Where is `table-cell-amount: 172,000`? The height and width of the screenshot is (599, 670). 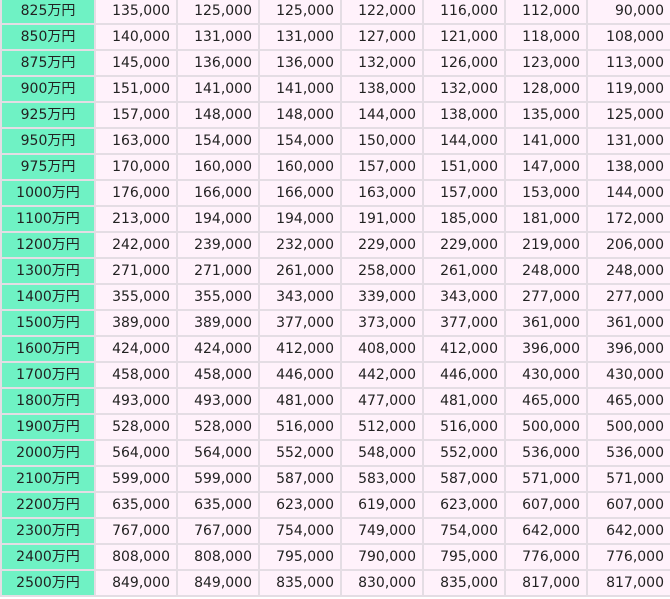 table-cell-amount: 172,000 is located at coordinates (628, 219).